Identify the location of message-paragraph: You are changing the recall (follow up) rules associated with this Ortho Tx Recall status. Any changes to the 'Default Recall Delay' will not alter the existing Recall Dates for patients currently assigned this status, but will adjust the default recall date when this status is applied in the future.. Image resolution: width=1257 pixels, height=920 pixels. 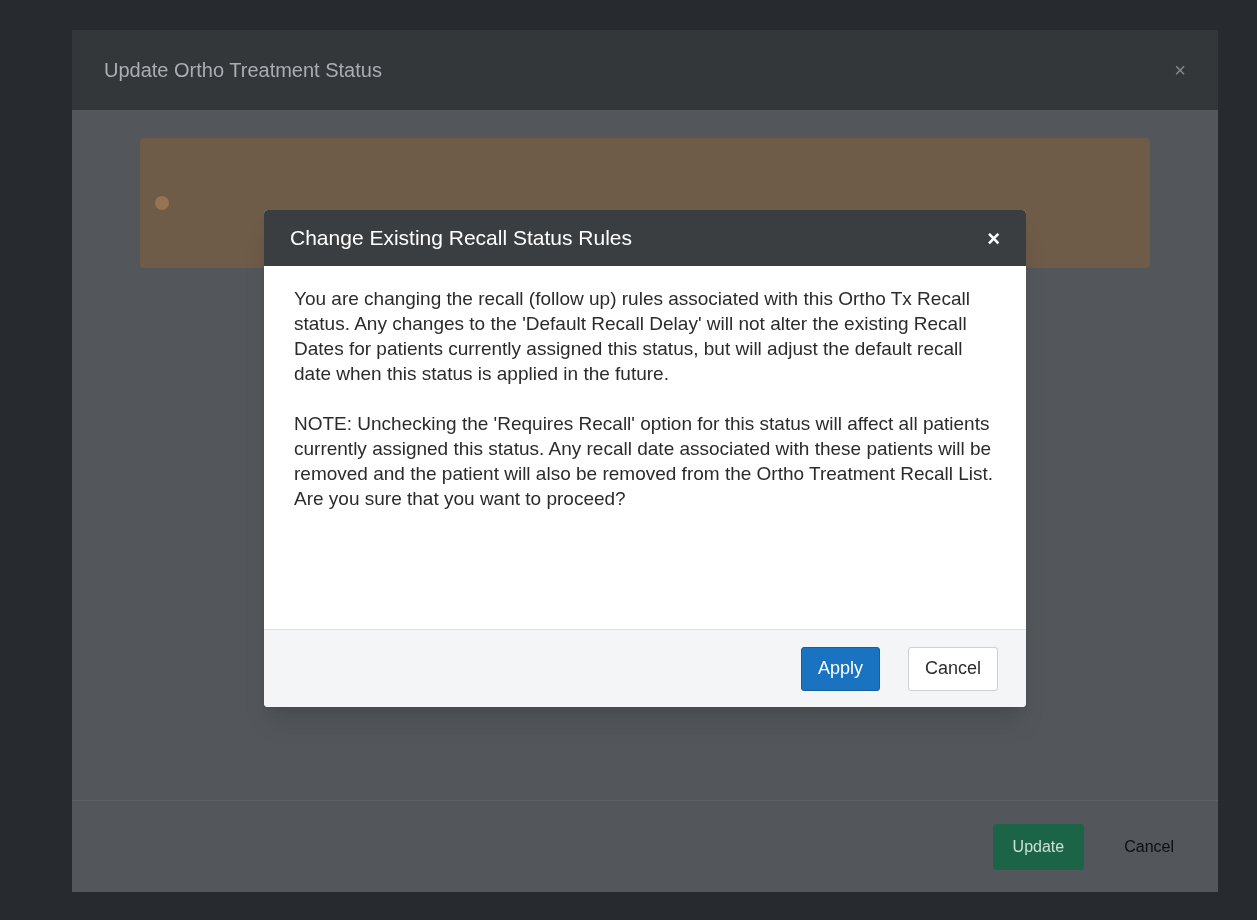
(632, 336).